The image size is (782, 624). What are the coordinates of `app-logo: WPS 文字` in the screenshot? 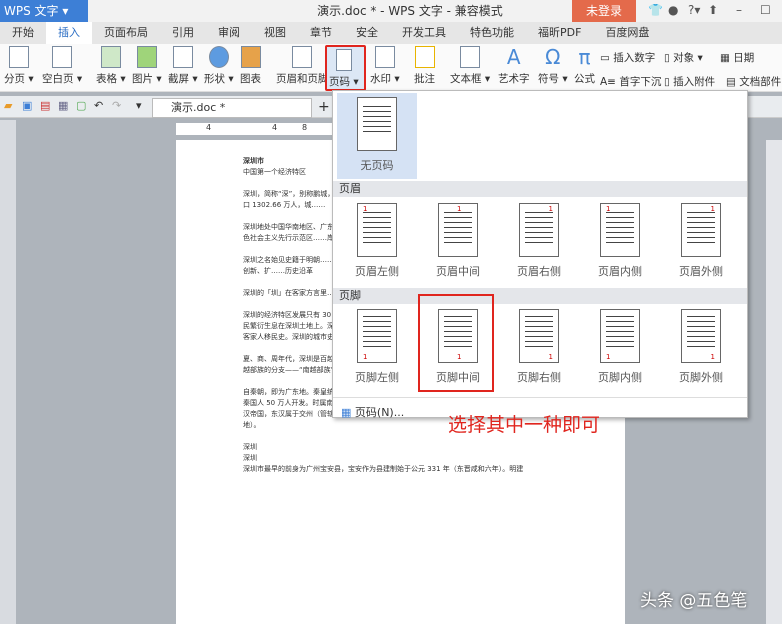 It's located at (31, 11).